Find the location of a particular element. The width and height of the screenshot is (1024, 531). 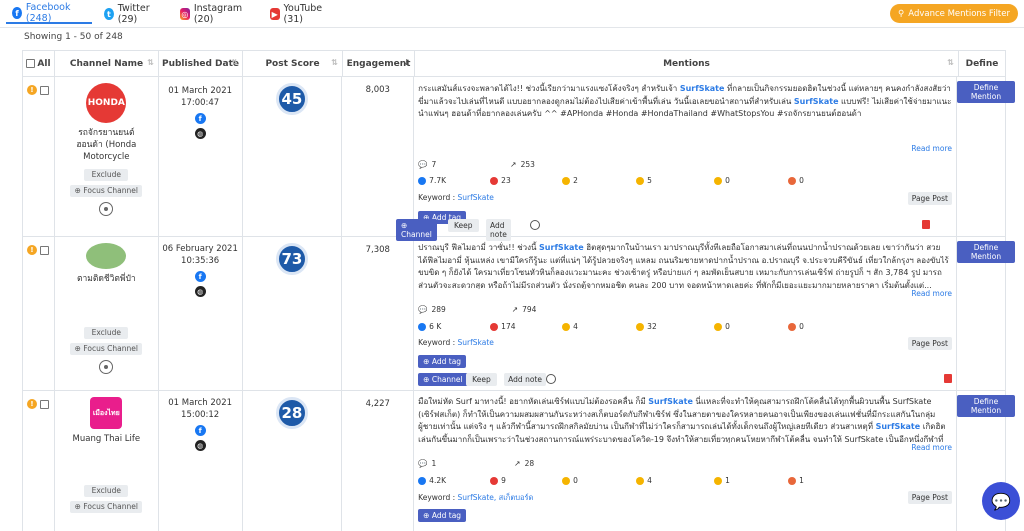

share-count: 253 is located at coordinates (527, 164).